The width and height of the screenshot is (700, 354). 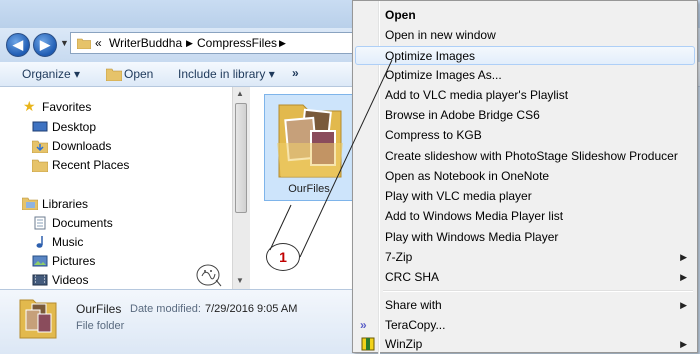 What do you see at coordinates (363, 325) in the screenshot?
I see `teracopy-icon: »` at bounding box center [363, 325].